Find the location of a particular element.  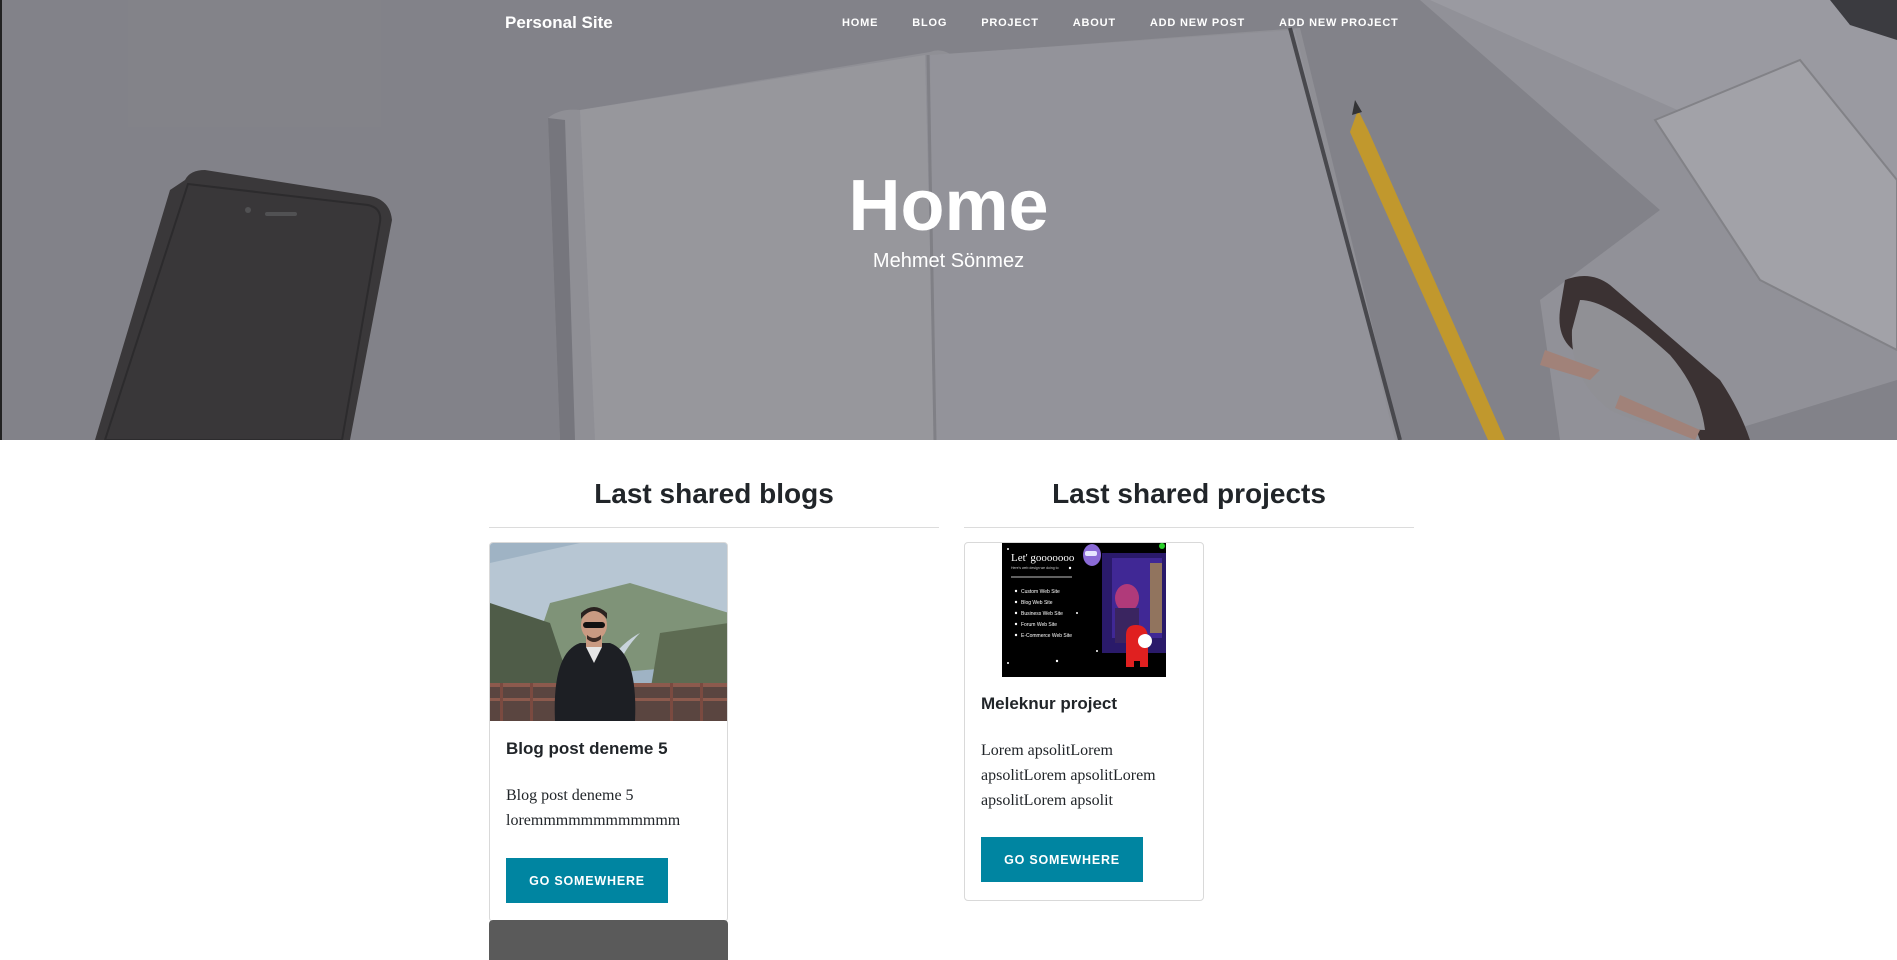

project-image-item: Forum Web Site is located at coordinates (1039, 625).